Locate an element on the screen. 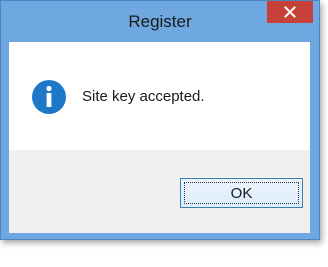 This screenshot has height=267, width=328. ok-button: OK is located at coordinates (241, 193).